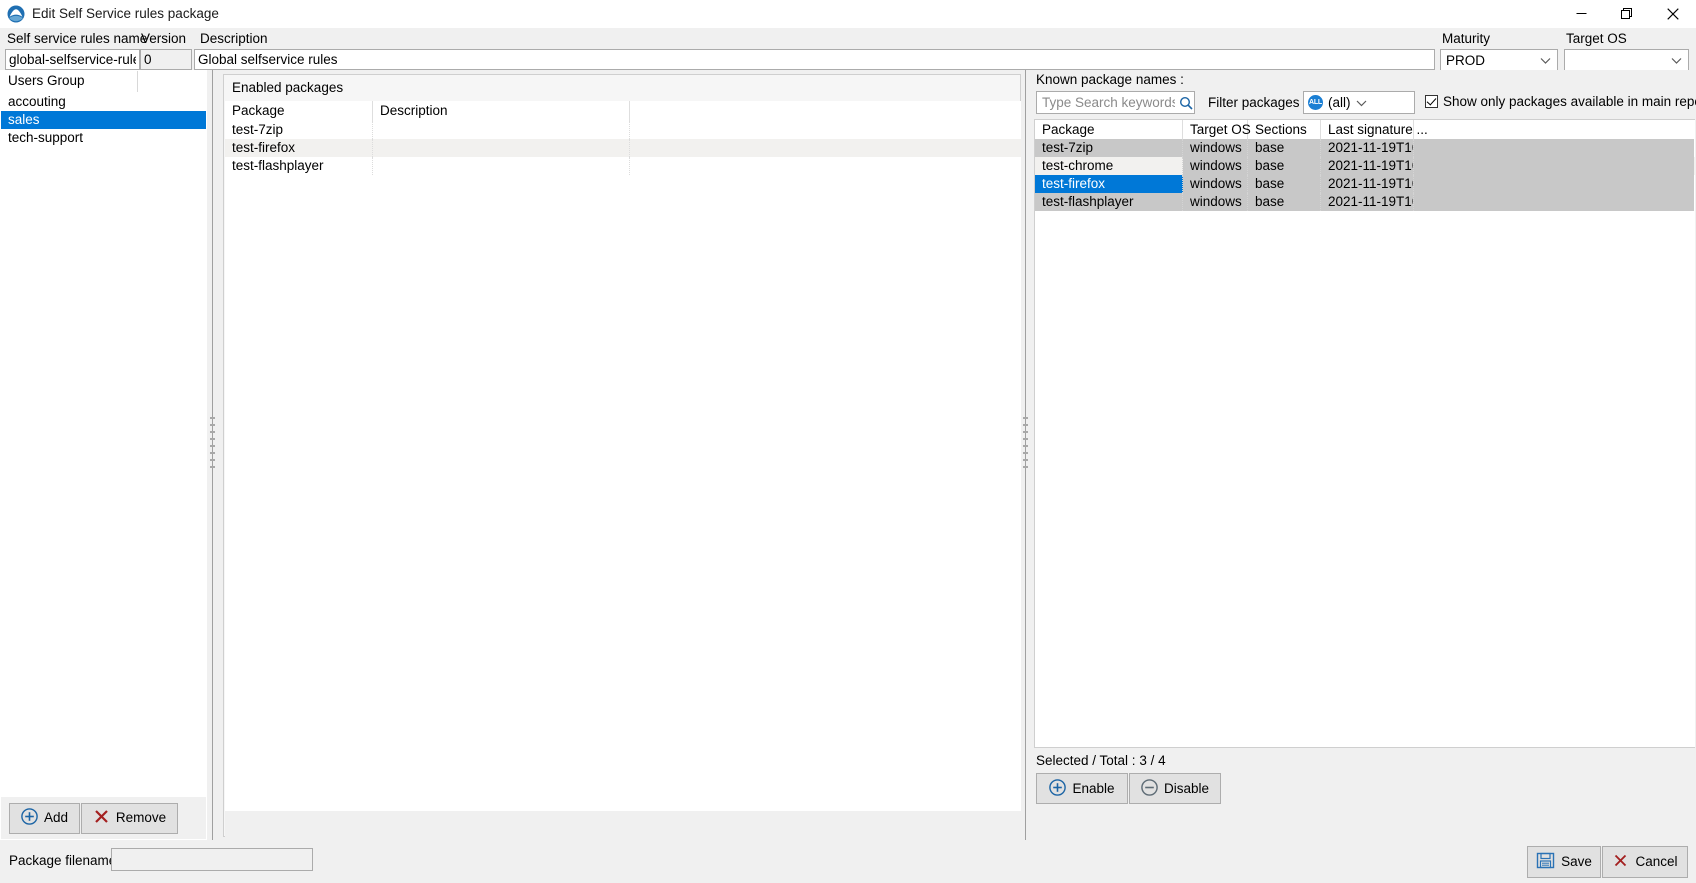 The image size is (1696, 883). I want to click on enable-packages-button: Enable, so click(1082, 788).